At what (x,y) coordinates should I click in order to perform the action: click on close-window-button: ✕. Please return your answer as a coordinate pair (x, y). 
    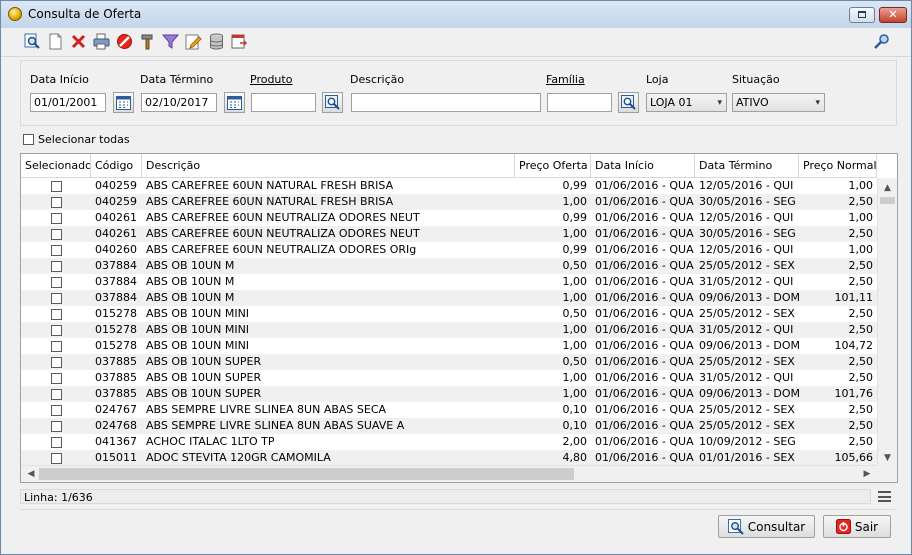
    Looking at the image, I should click on (893, 15).